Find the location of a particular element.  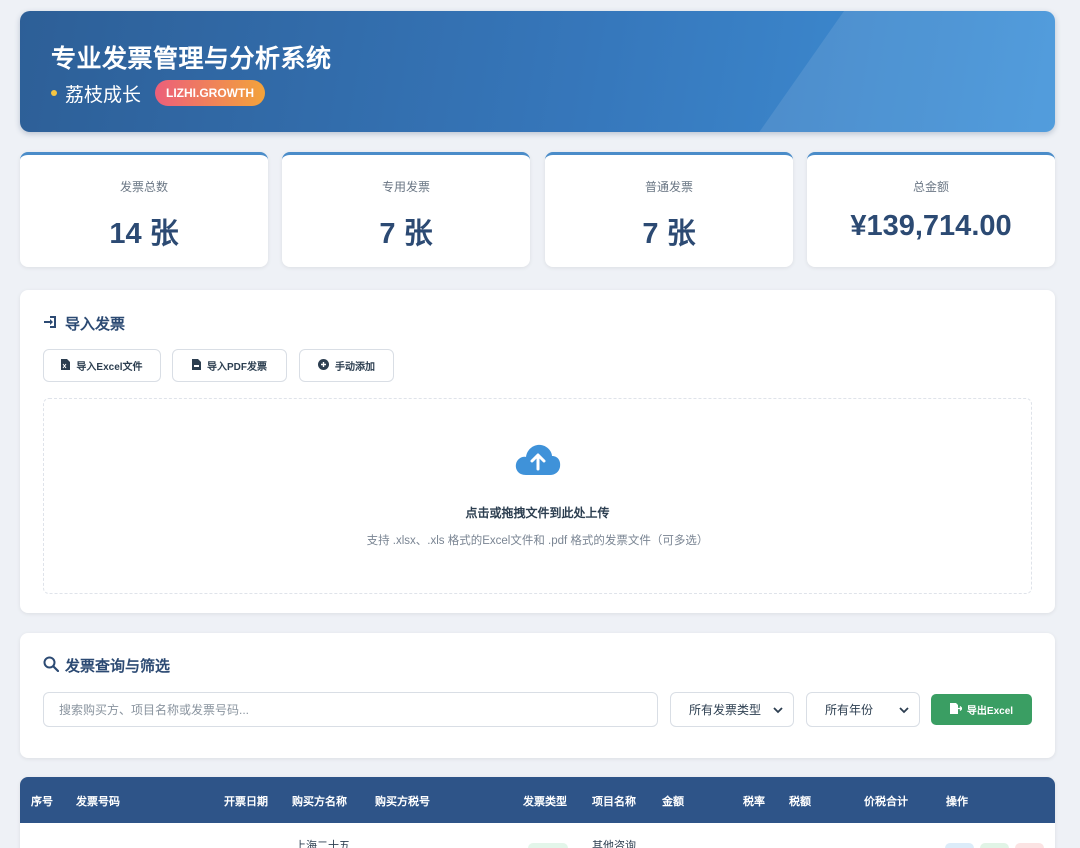

import-title: 导入发票 is located at coordinates (95, 324).